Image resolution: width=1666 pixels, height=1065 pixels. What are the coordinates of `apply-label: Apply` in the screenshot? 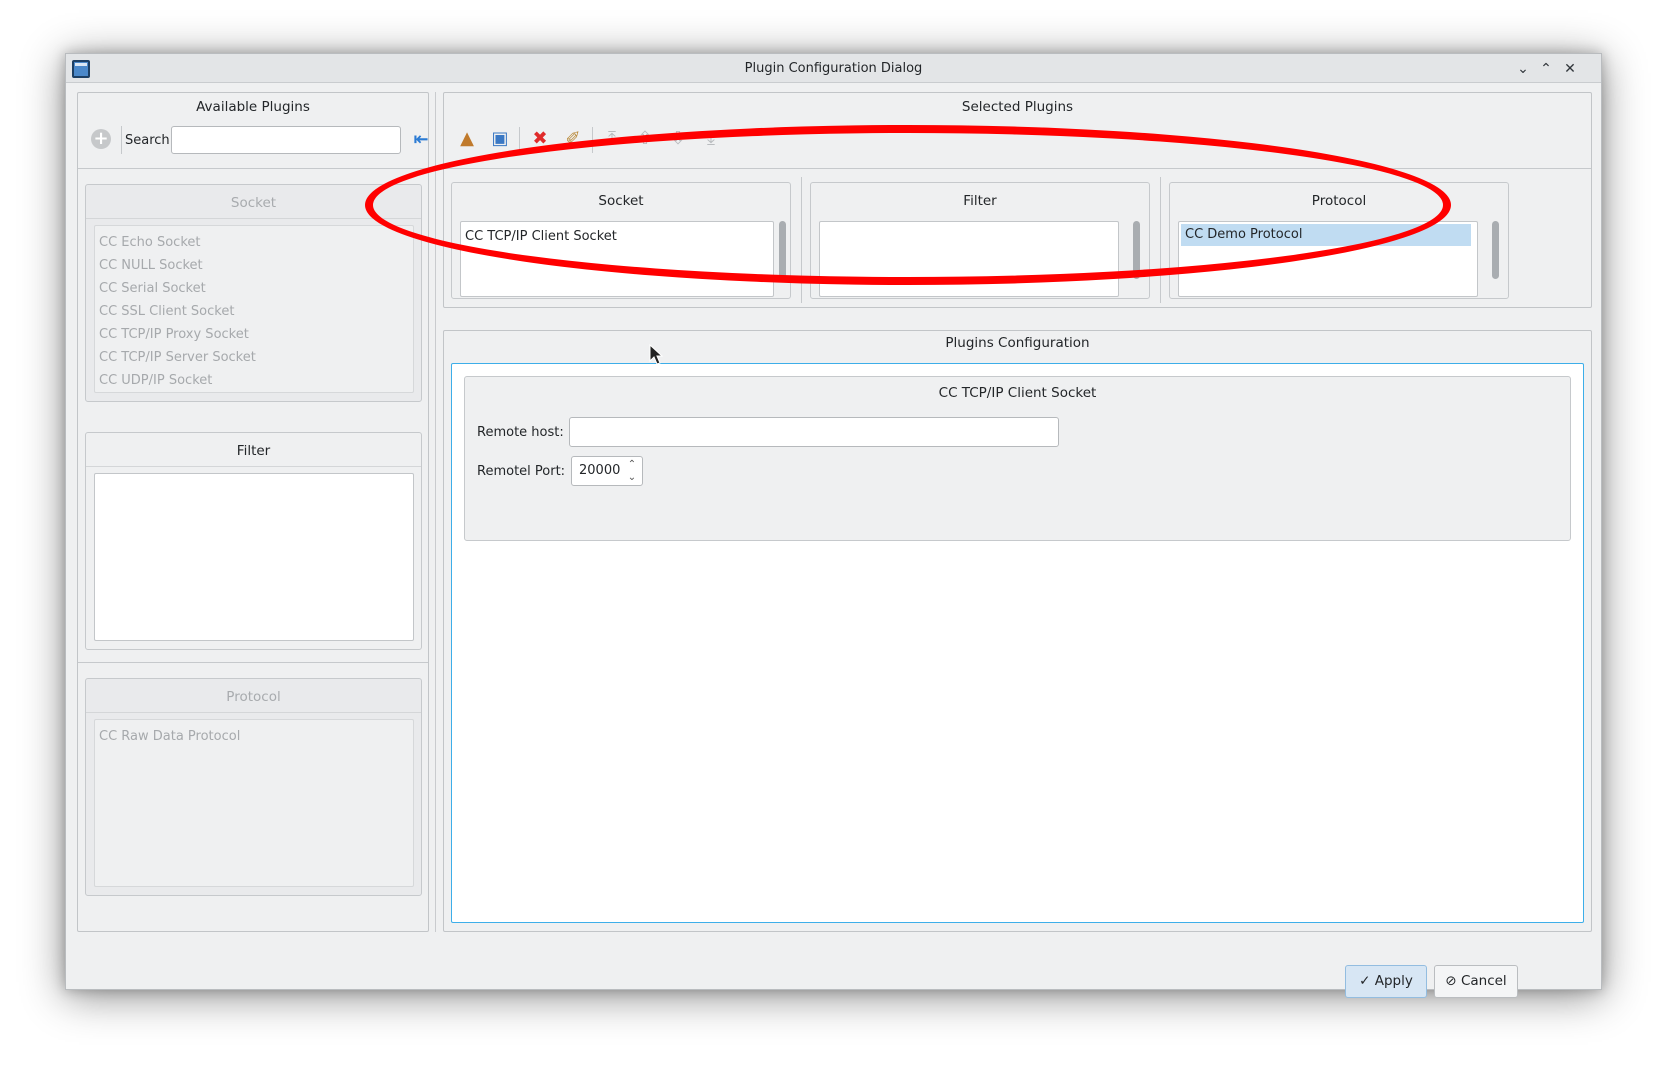 It's located at (1393, 981).